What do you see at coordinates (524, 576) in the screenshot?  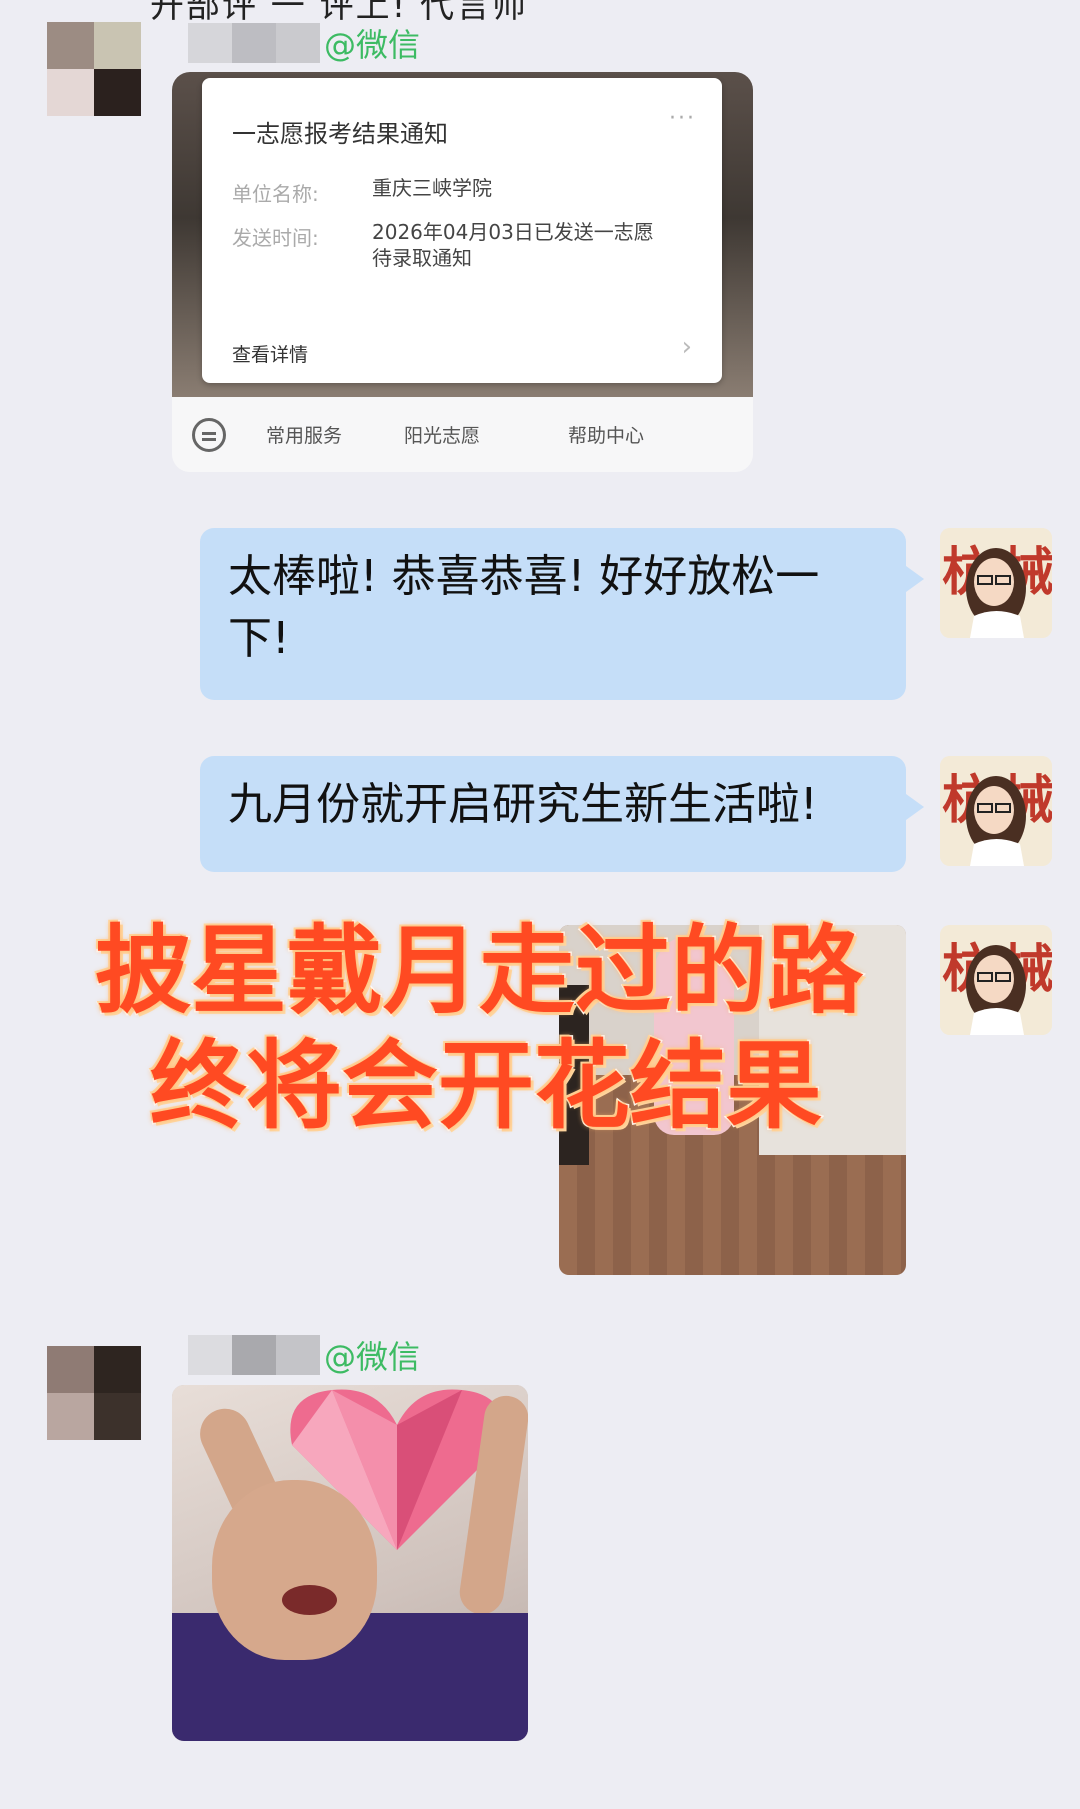 I see `message-text-line1: 太棒啦! 恭喜恭喜! 好好放松一` at bounding box center [524, 576].